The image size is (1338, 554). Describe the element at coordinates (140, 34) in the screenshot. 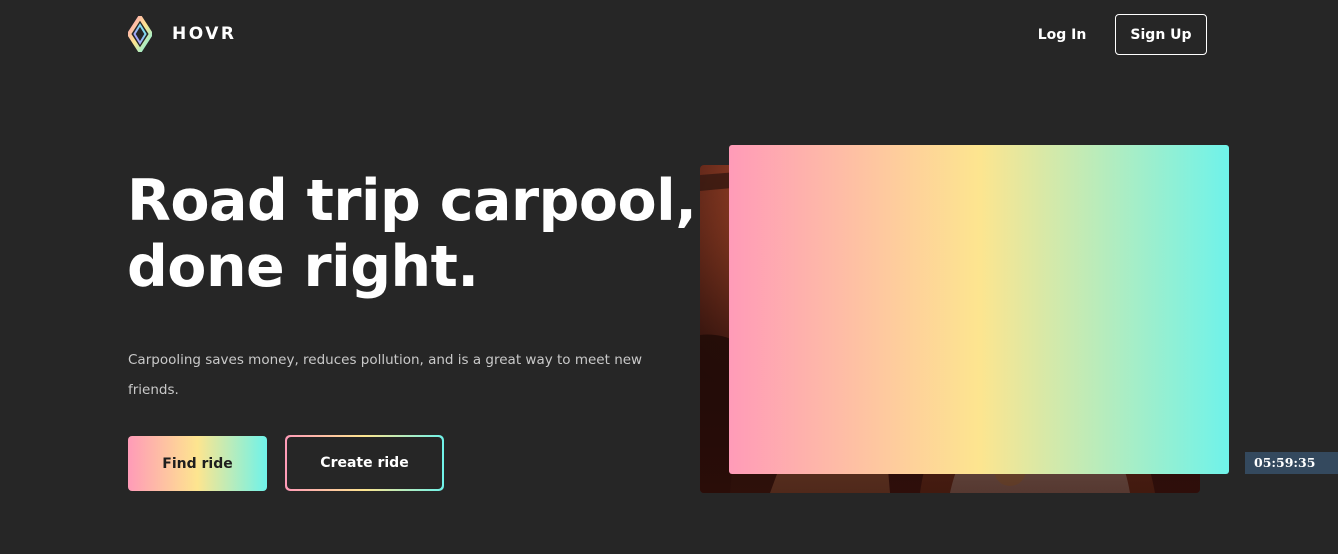

I see `hovr-diamond-logo-icon` at that location.